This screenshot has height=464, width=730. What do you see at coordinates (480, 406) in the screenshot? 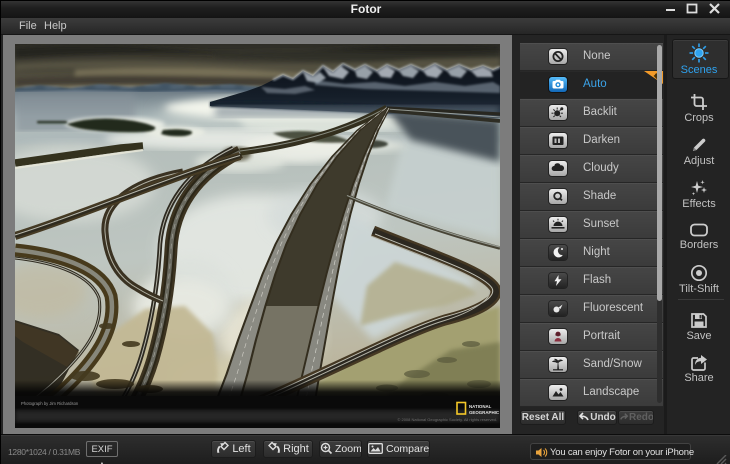
I see `svg-text: NATIONAL` at bounding box center [480, 406].